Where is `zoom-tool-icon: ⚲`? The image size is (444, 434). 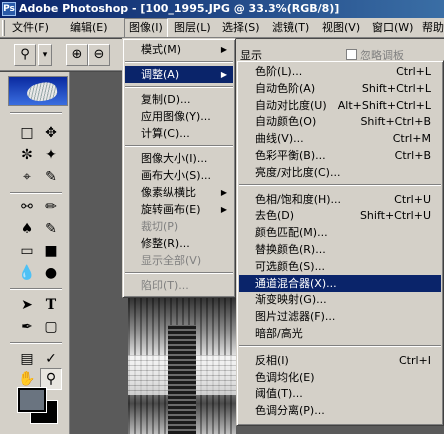
zoom-tool-icon: ⚲ is located at coordinates (51, 379).